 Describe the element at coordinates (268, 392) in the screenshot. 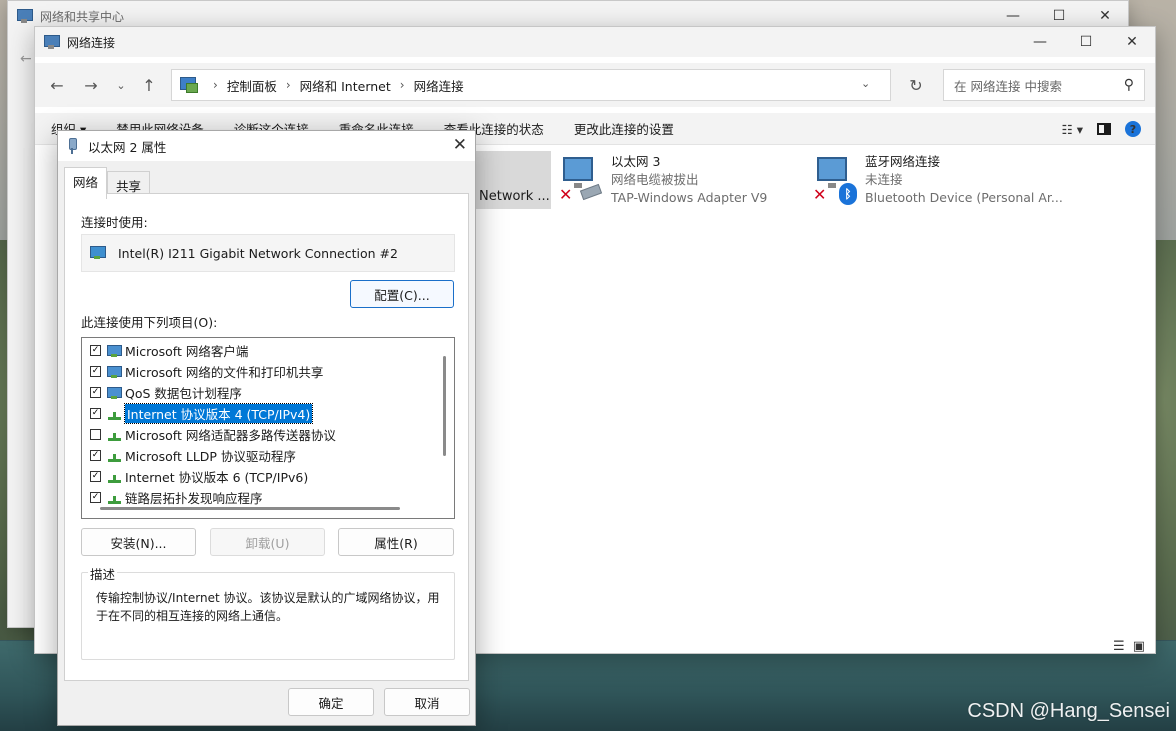

I see `list-item: ✓ QoS 数据包计划程序` at that location.